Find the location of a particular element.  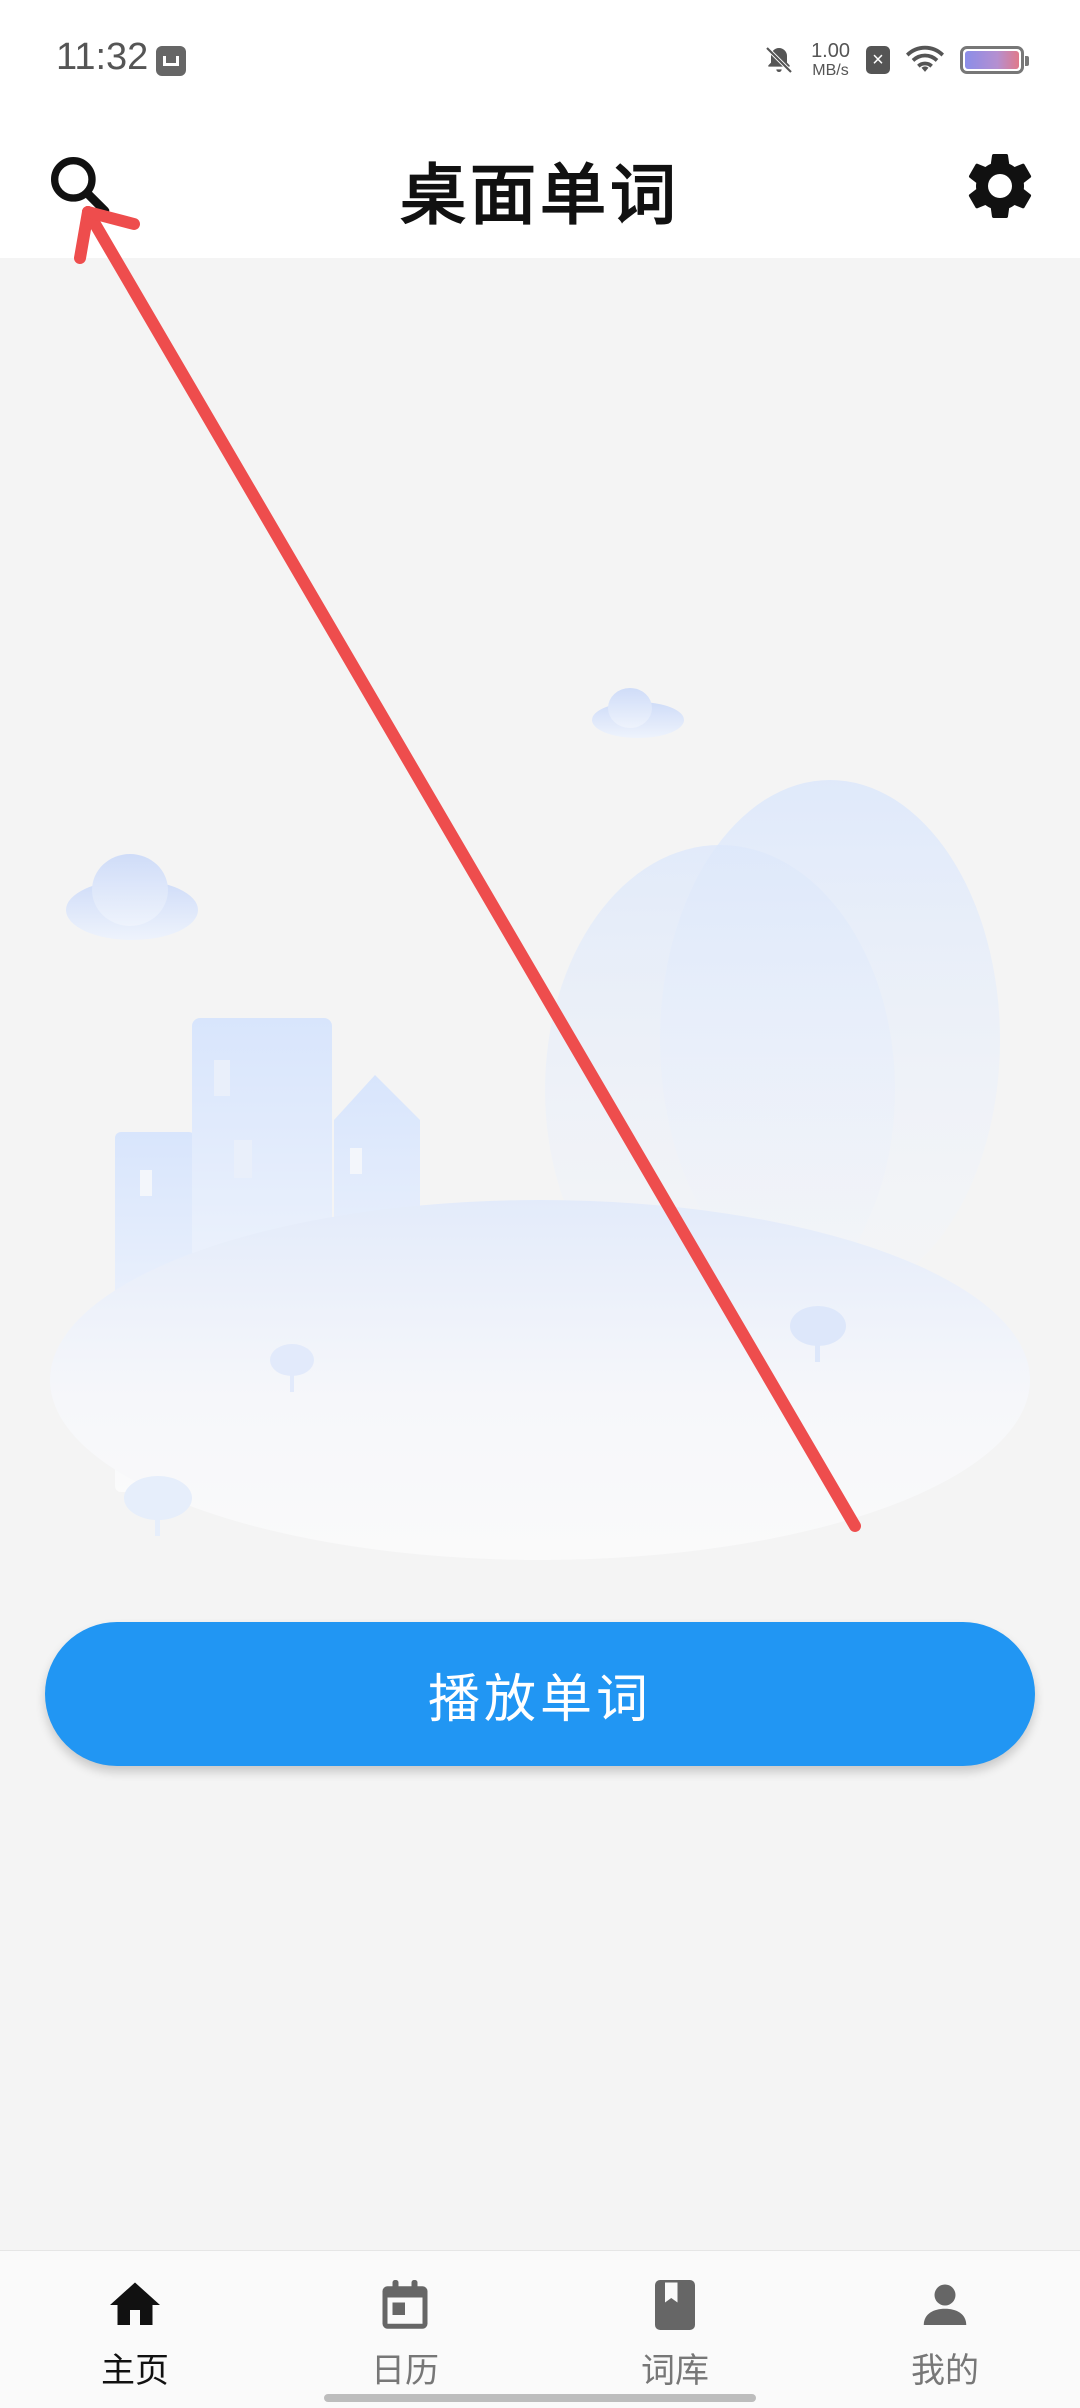

network-speed: 1.00 MB/s is located at coordinates (830, 60).